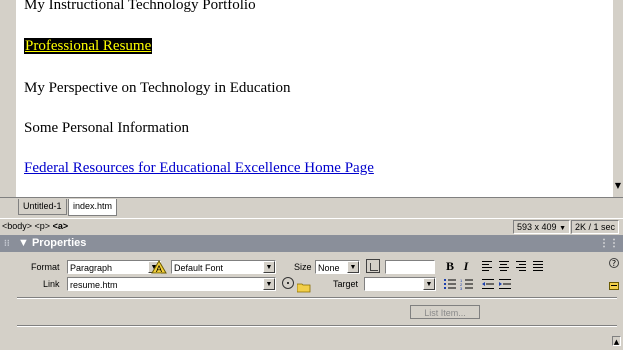 This screenshot has width=623, height=350. I want to click on font-select: Default Font ▼, so click(223, 267).